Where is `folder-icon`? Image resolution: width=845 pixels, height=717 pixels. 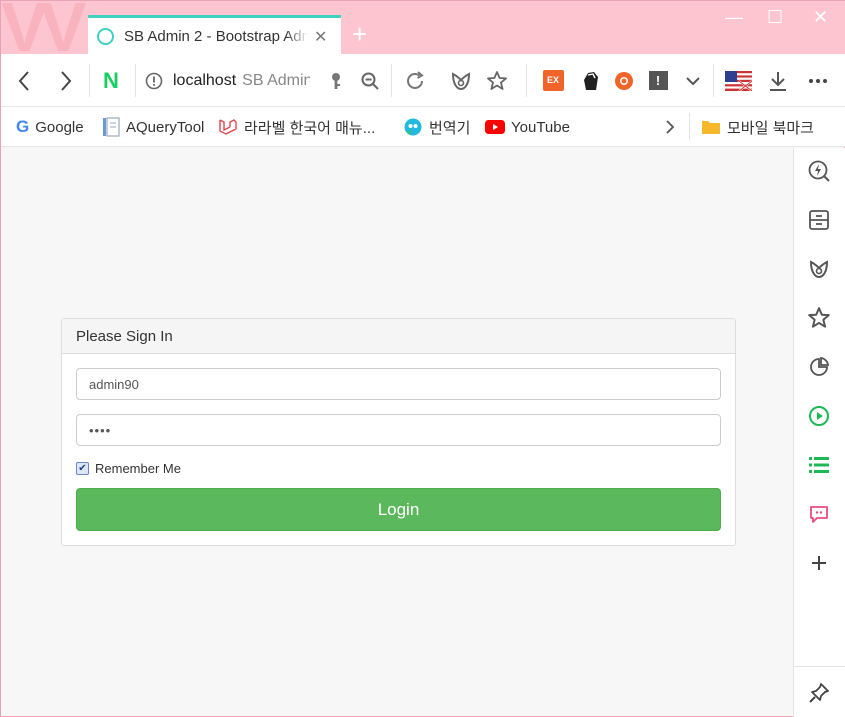
folder-icon is located at coordinates (711, 127).